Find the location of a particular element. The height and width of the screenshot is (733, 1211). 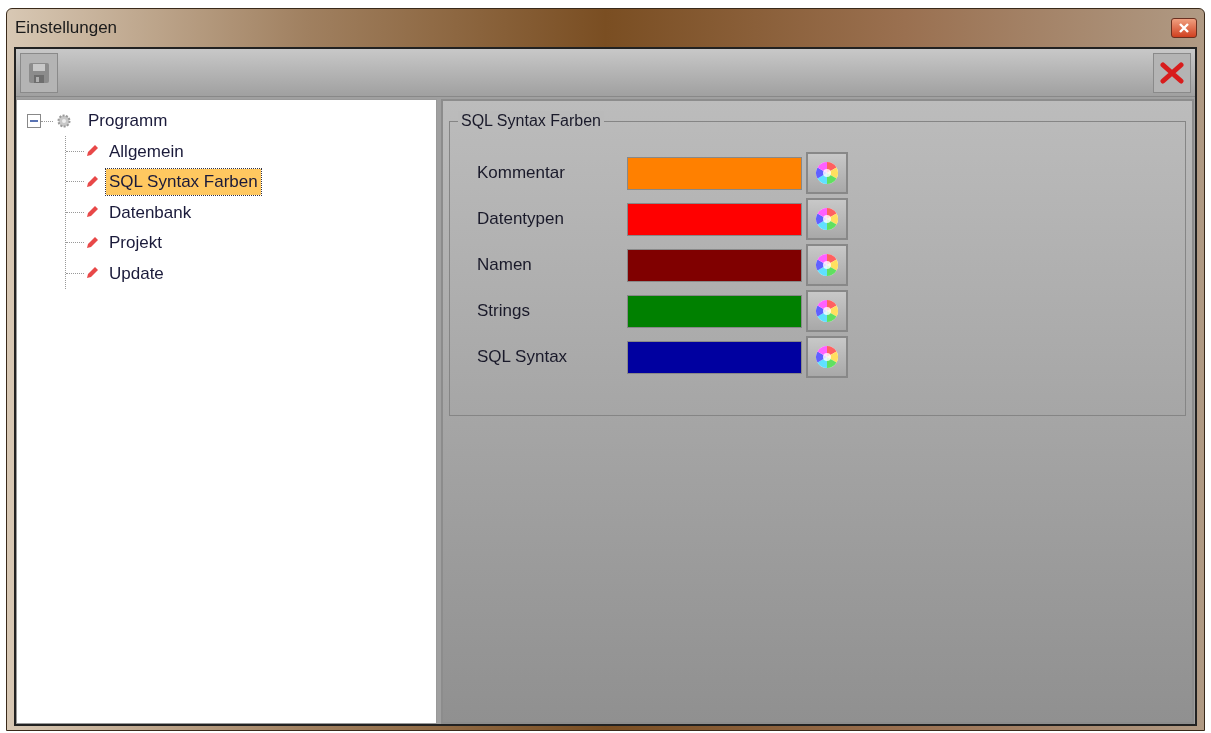

tree-item: Programm is located at coordinates (128, 121).